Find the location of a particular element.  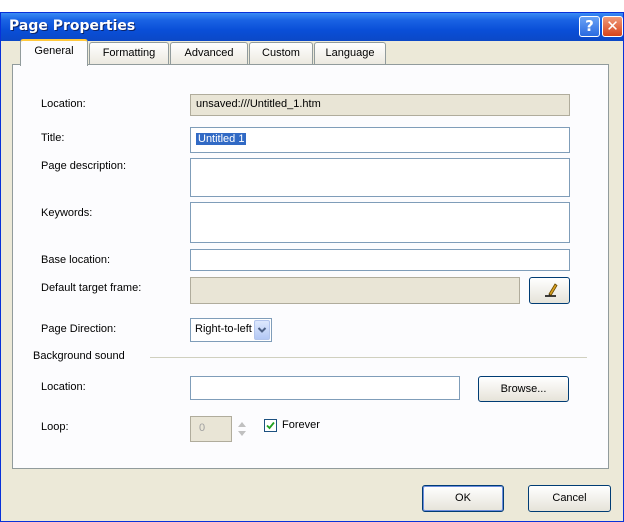

checkmark-icon is located at coordinates (270, 425).